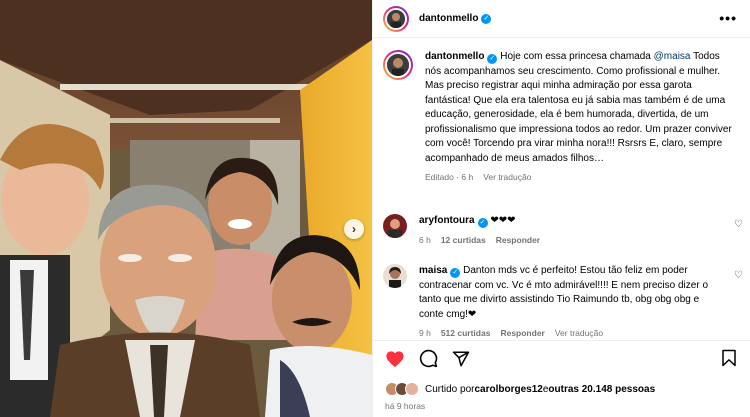 The image size is (750, 417). I want to click on mention-link: @maisa, so click(672, 56).